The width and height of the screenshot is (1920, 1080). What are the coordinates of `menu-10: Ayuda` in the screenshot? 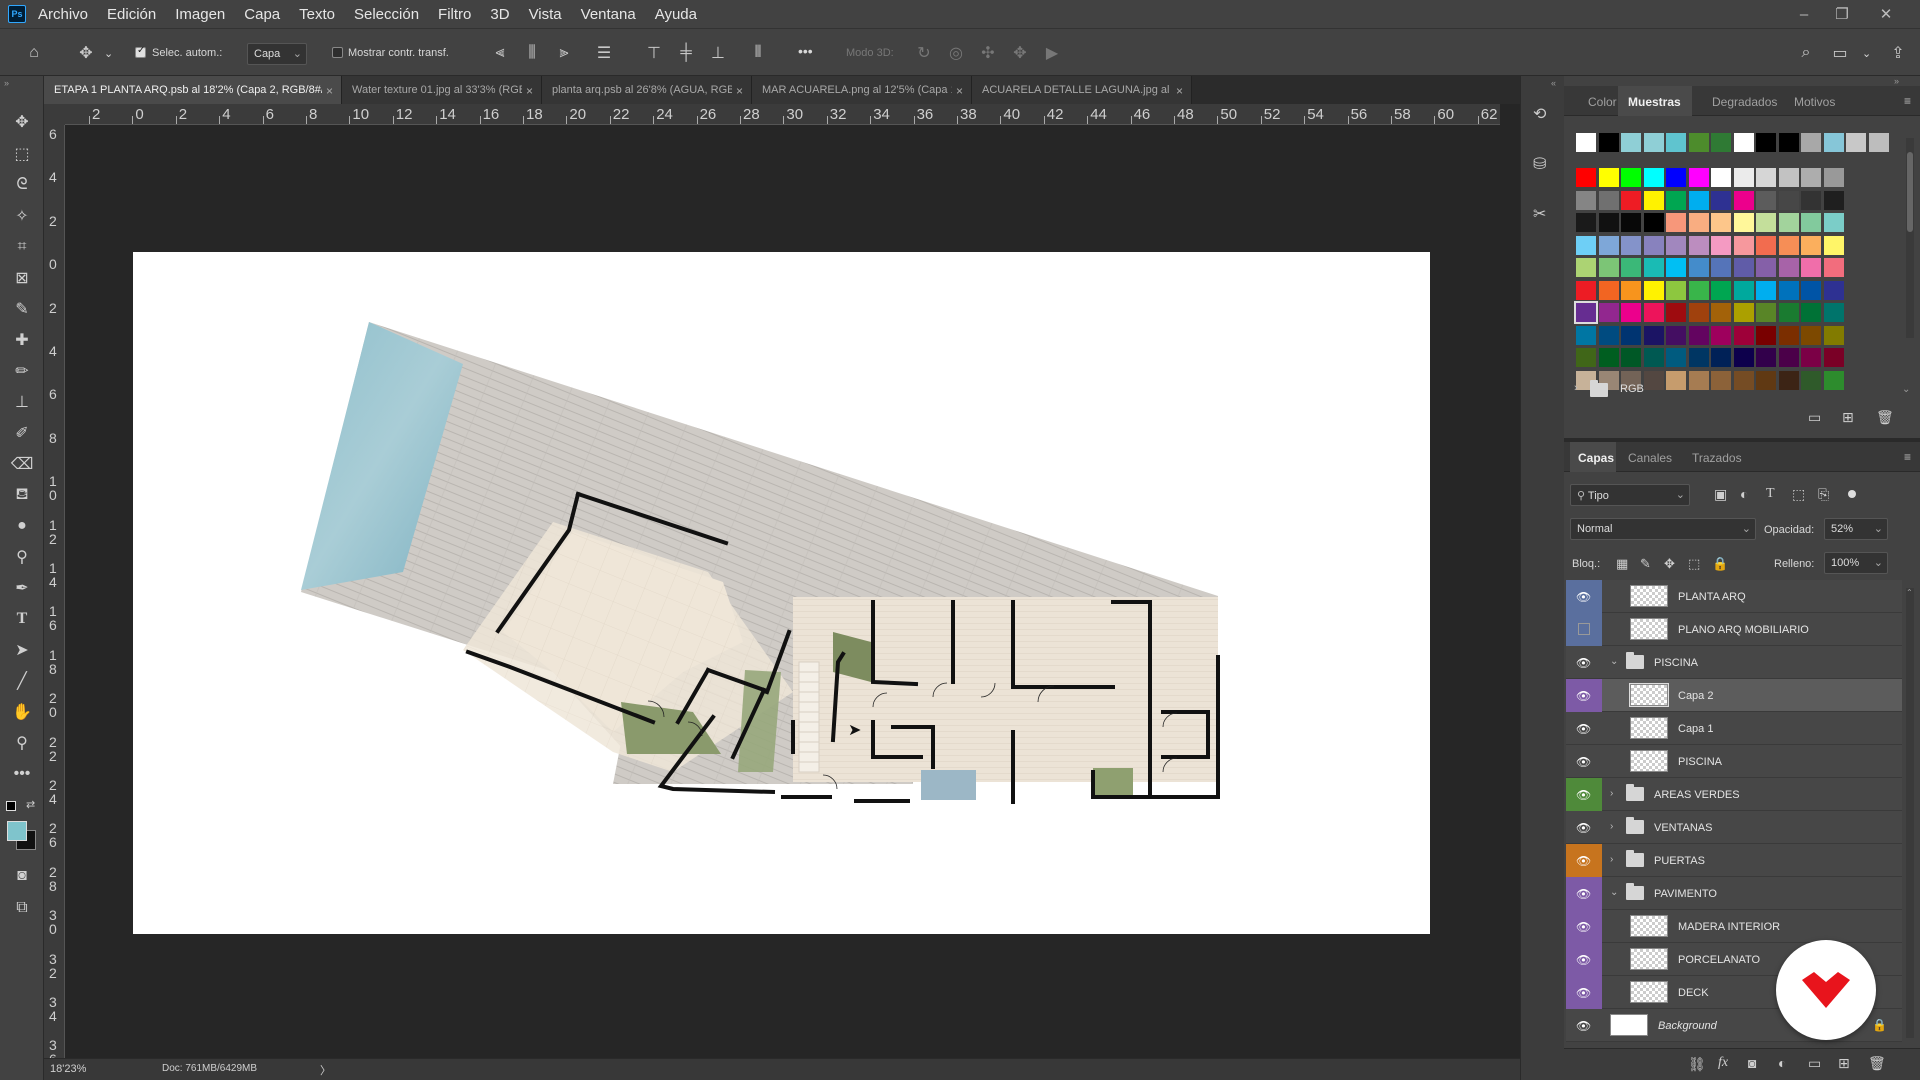 It's located at (676, 14).